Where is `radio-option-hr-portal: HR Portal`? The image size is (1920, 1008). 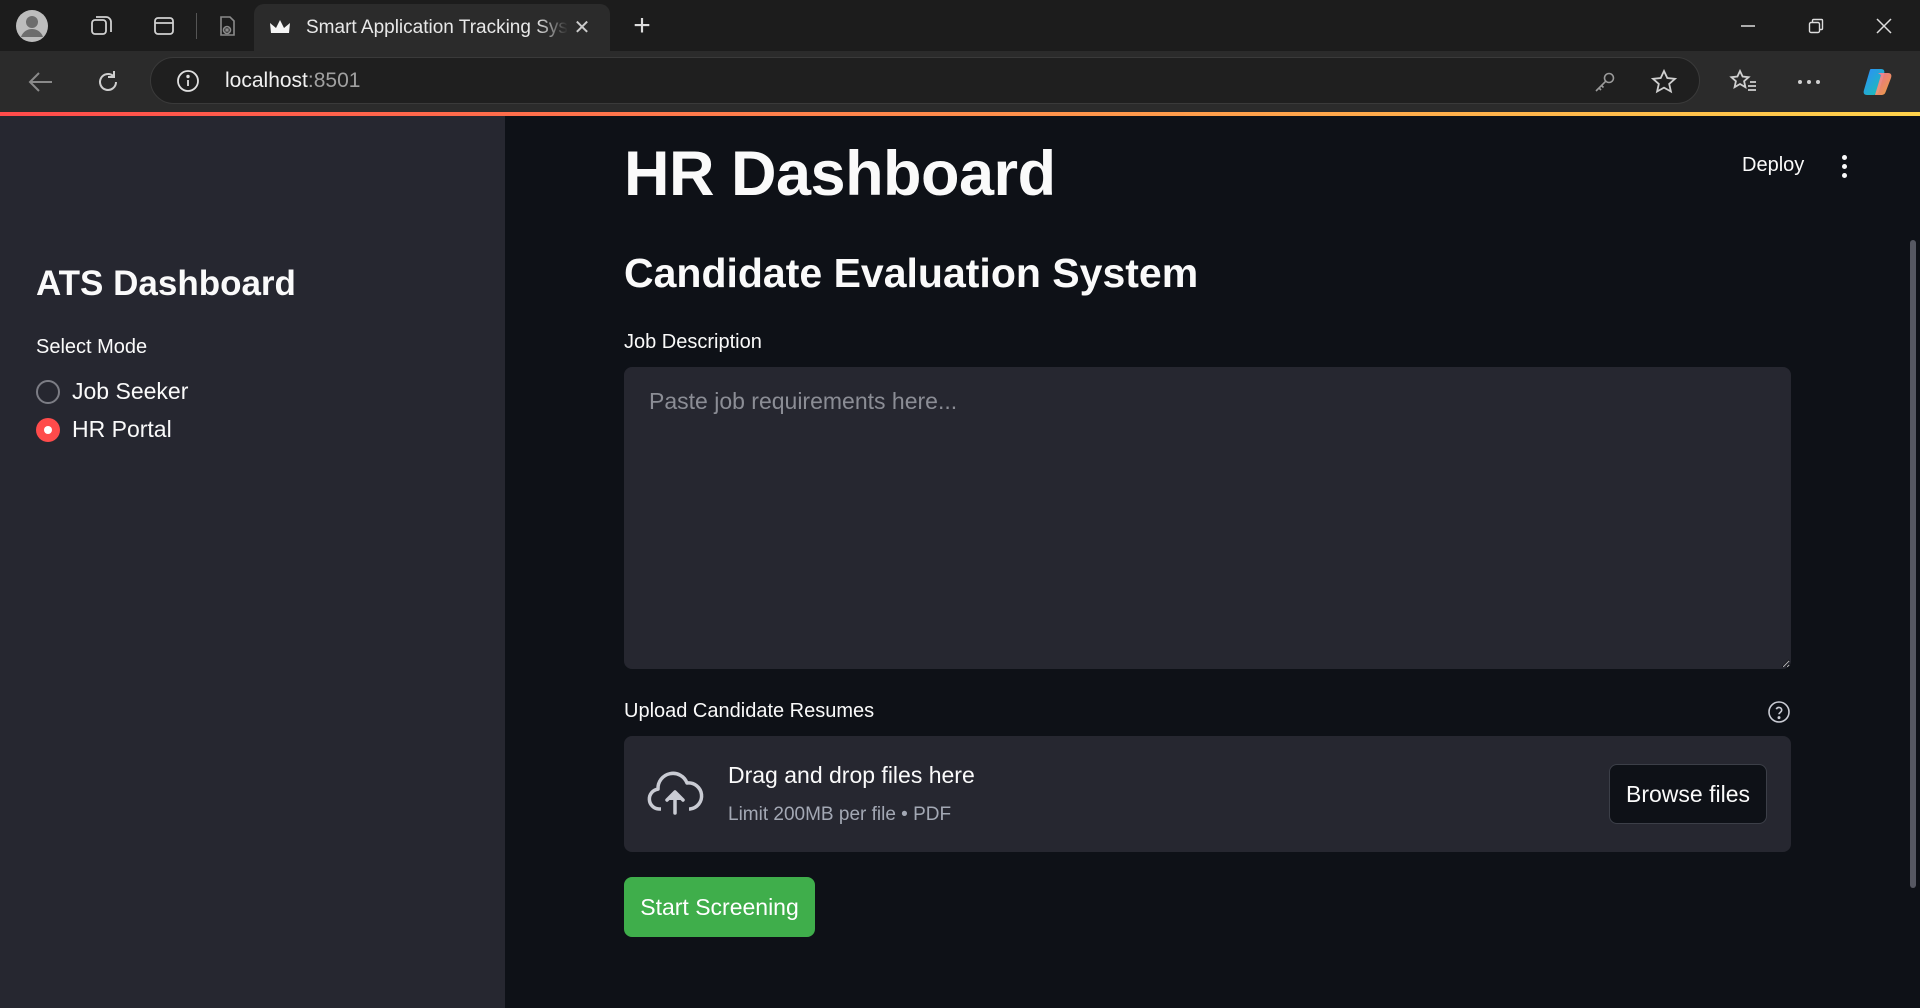 radio-option-hr-portal: HR Portal is located at coordinates (104, 429).